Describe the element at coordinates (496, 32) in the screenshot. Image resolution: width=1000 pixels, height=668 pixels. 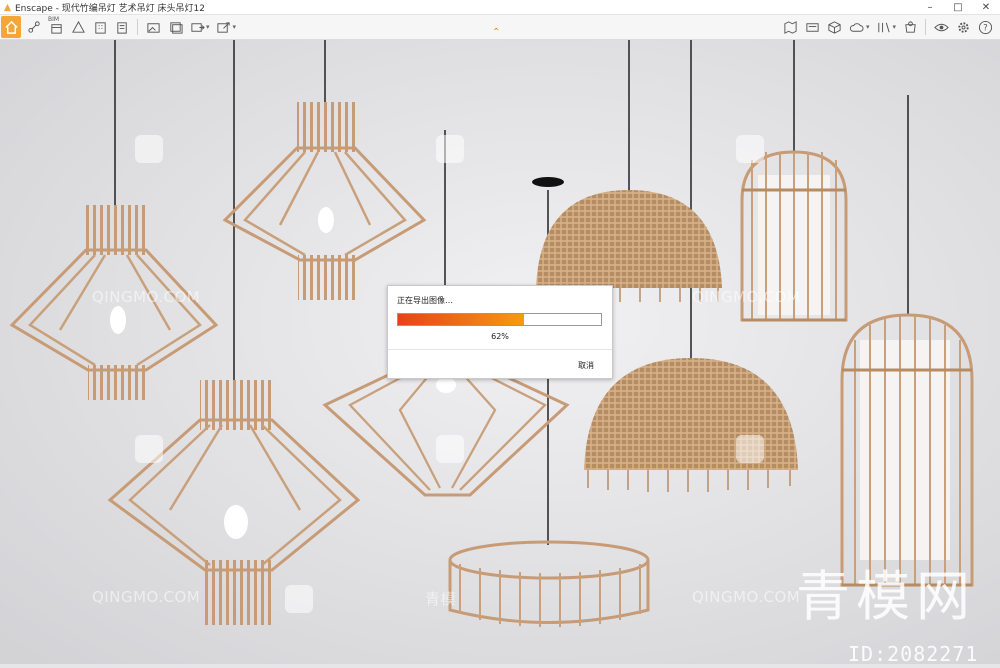
I see `toolbar-collapse-chevron-up-icon: ⌃` at that location.